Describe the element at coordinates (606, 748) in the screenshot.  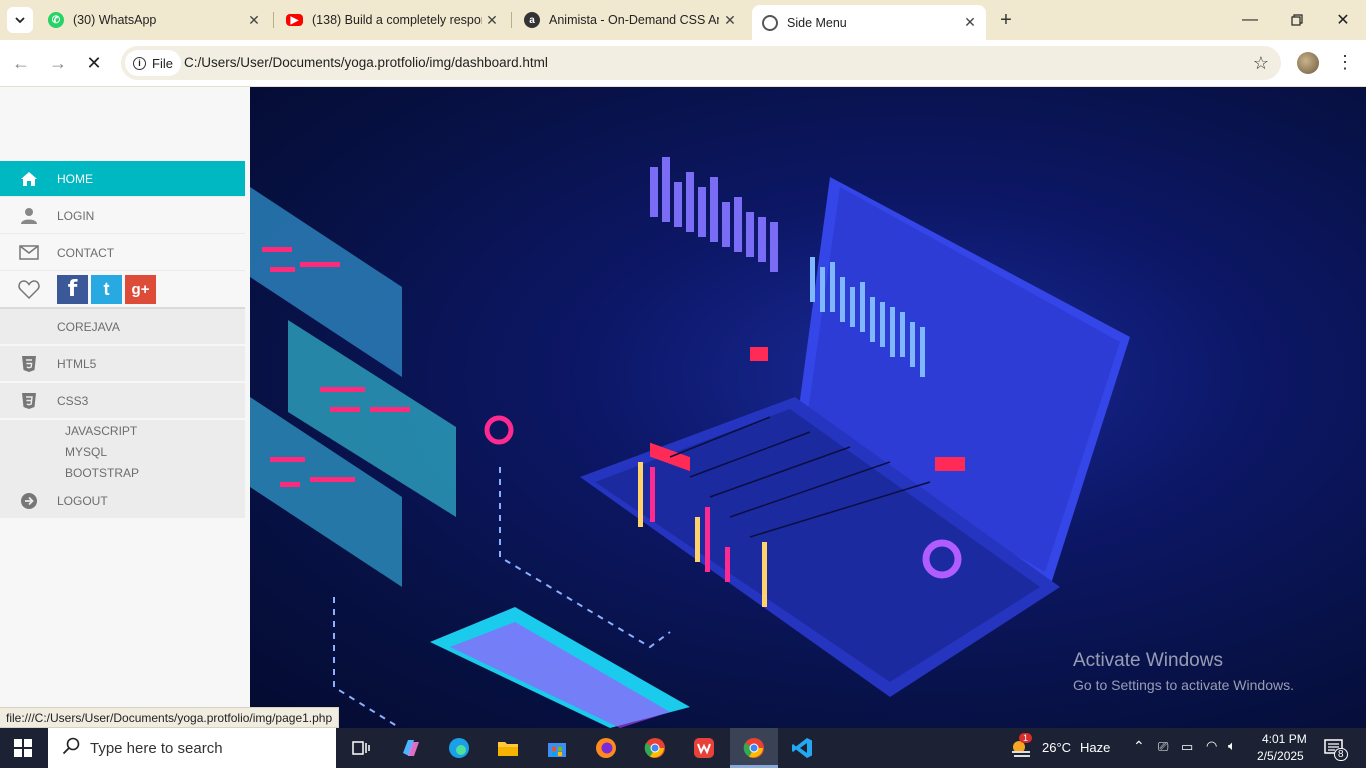
I see `firefox-icon` at that location.